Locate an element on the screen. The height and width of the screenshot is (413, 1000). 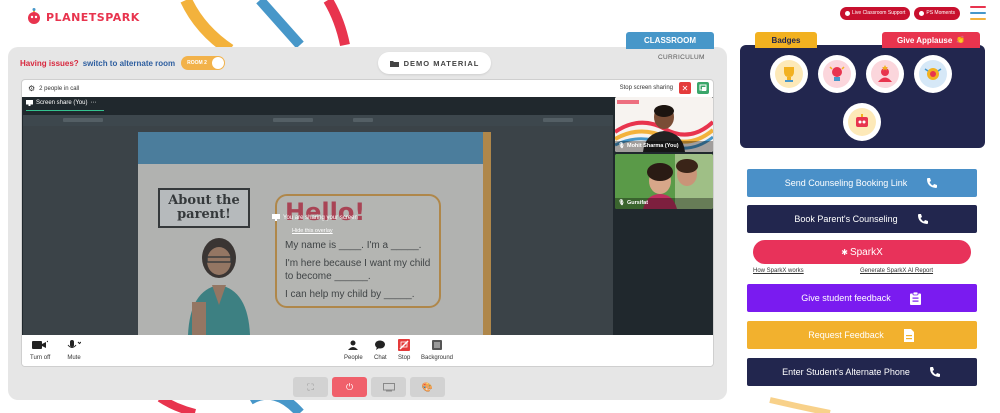
participant-name-teacher: 🎙 Mohit Sharma (You) is located at coordinates (648, 146).